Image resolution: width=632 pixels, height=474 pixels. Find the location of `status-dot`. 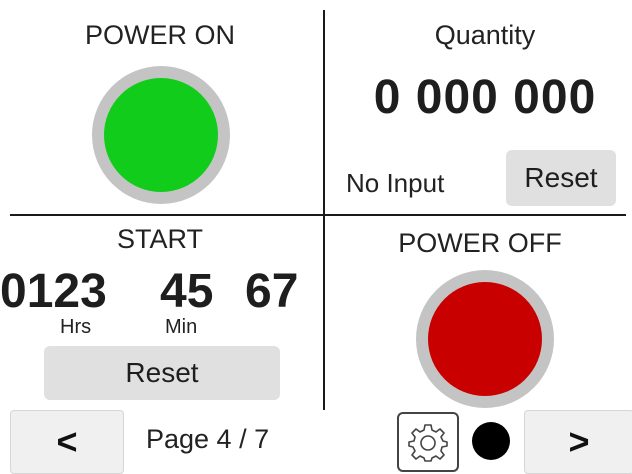

status-dot is located at coordinates (491, 441).